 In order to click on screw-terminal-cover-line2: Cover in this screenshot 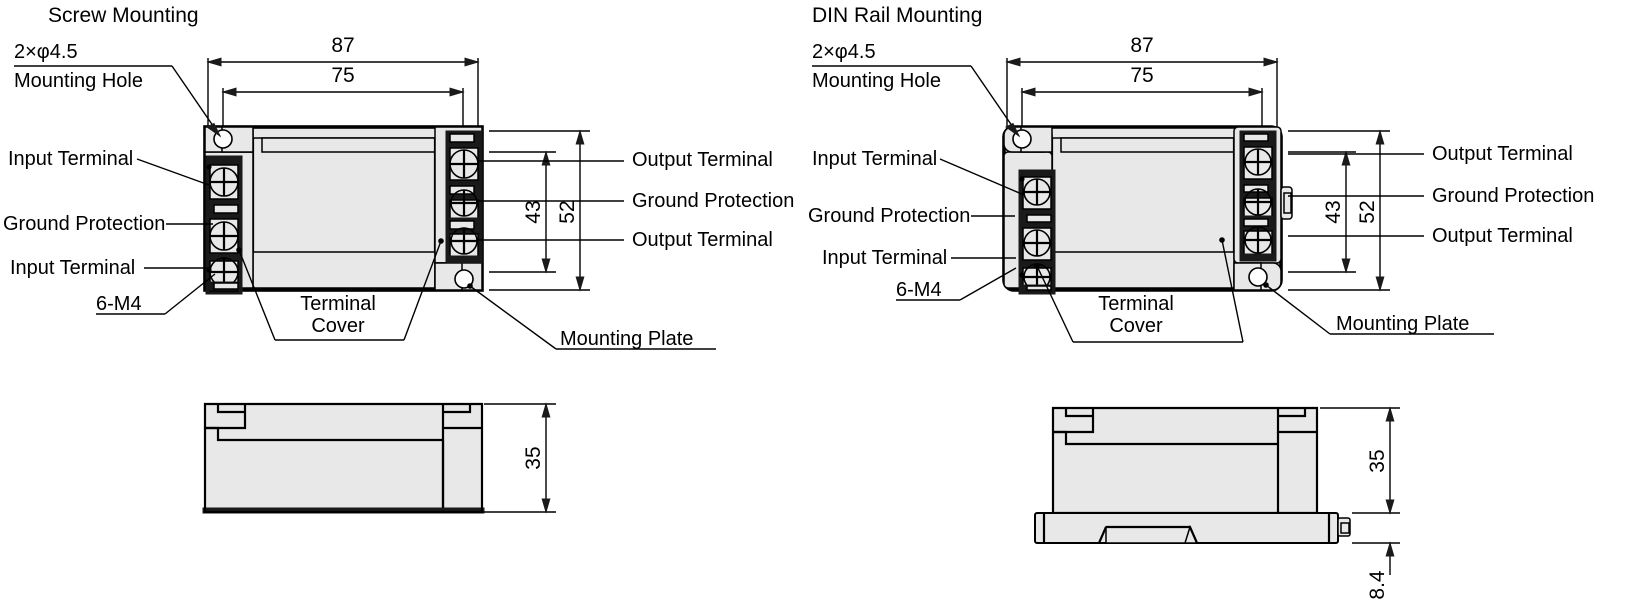, I will do `click(338, 326)`.